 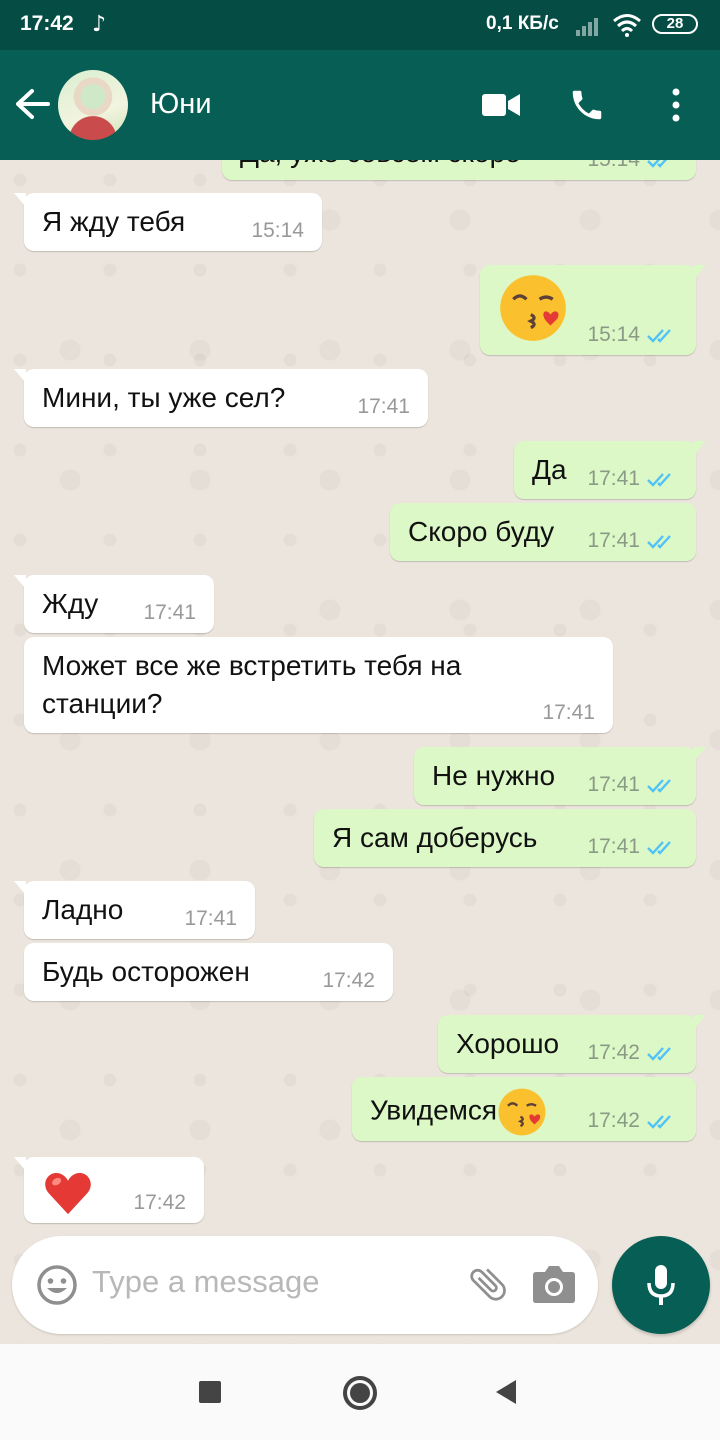 I want to click on message-text: Да, уже совсем скоро, so click(x=380, y=164).